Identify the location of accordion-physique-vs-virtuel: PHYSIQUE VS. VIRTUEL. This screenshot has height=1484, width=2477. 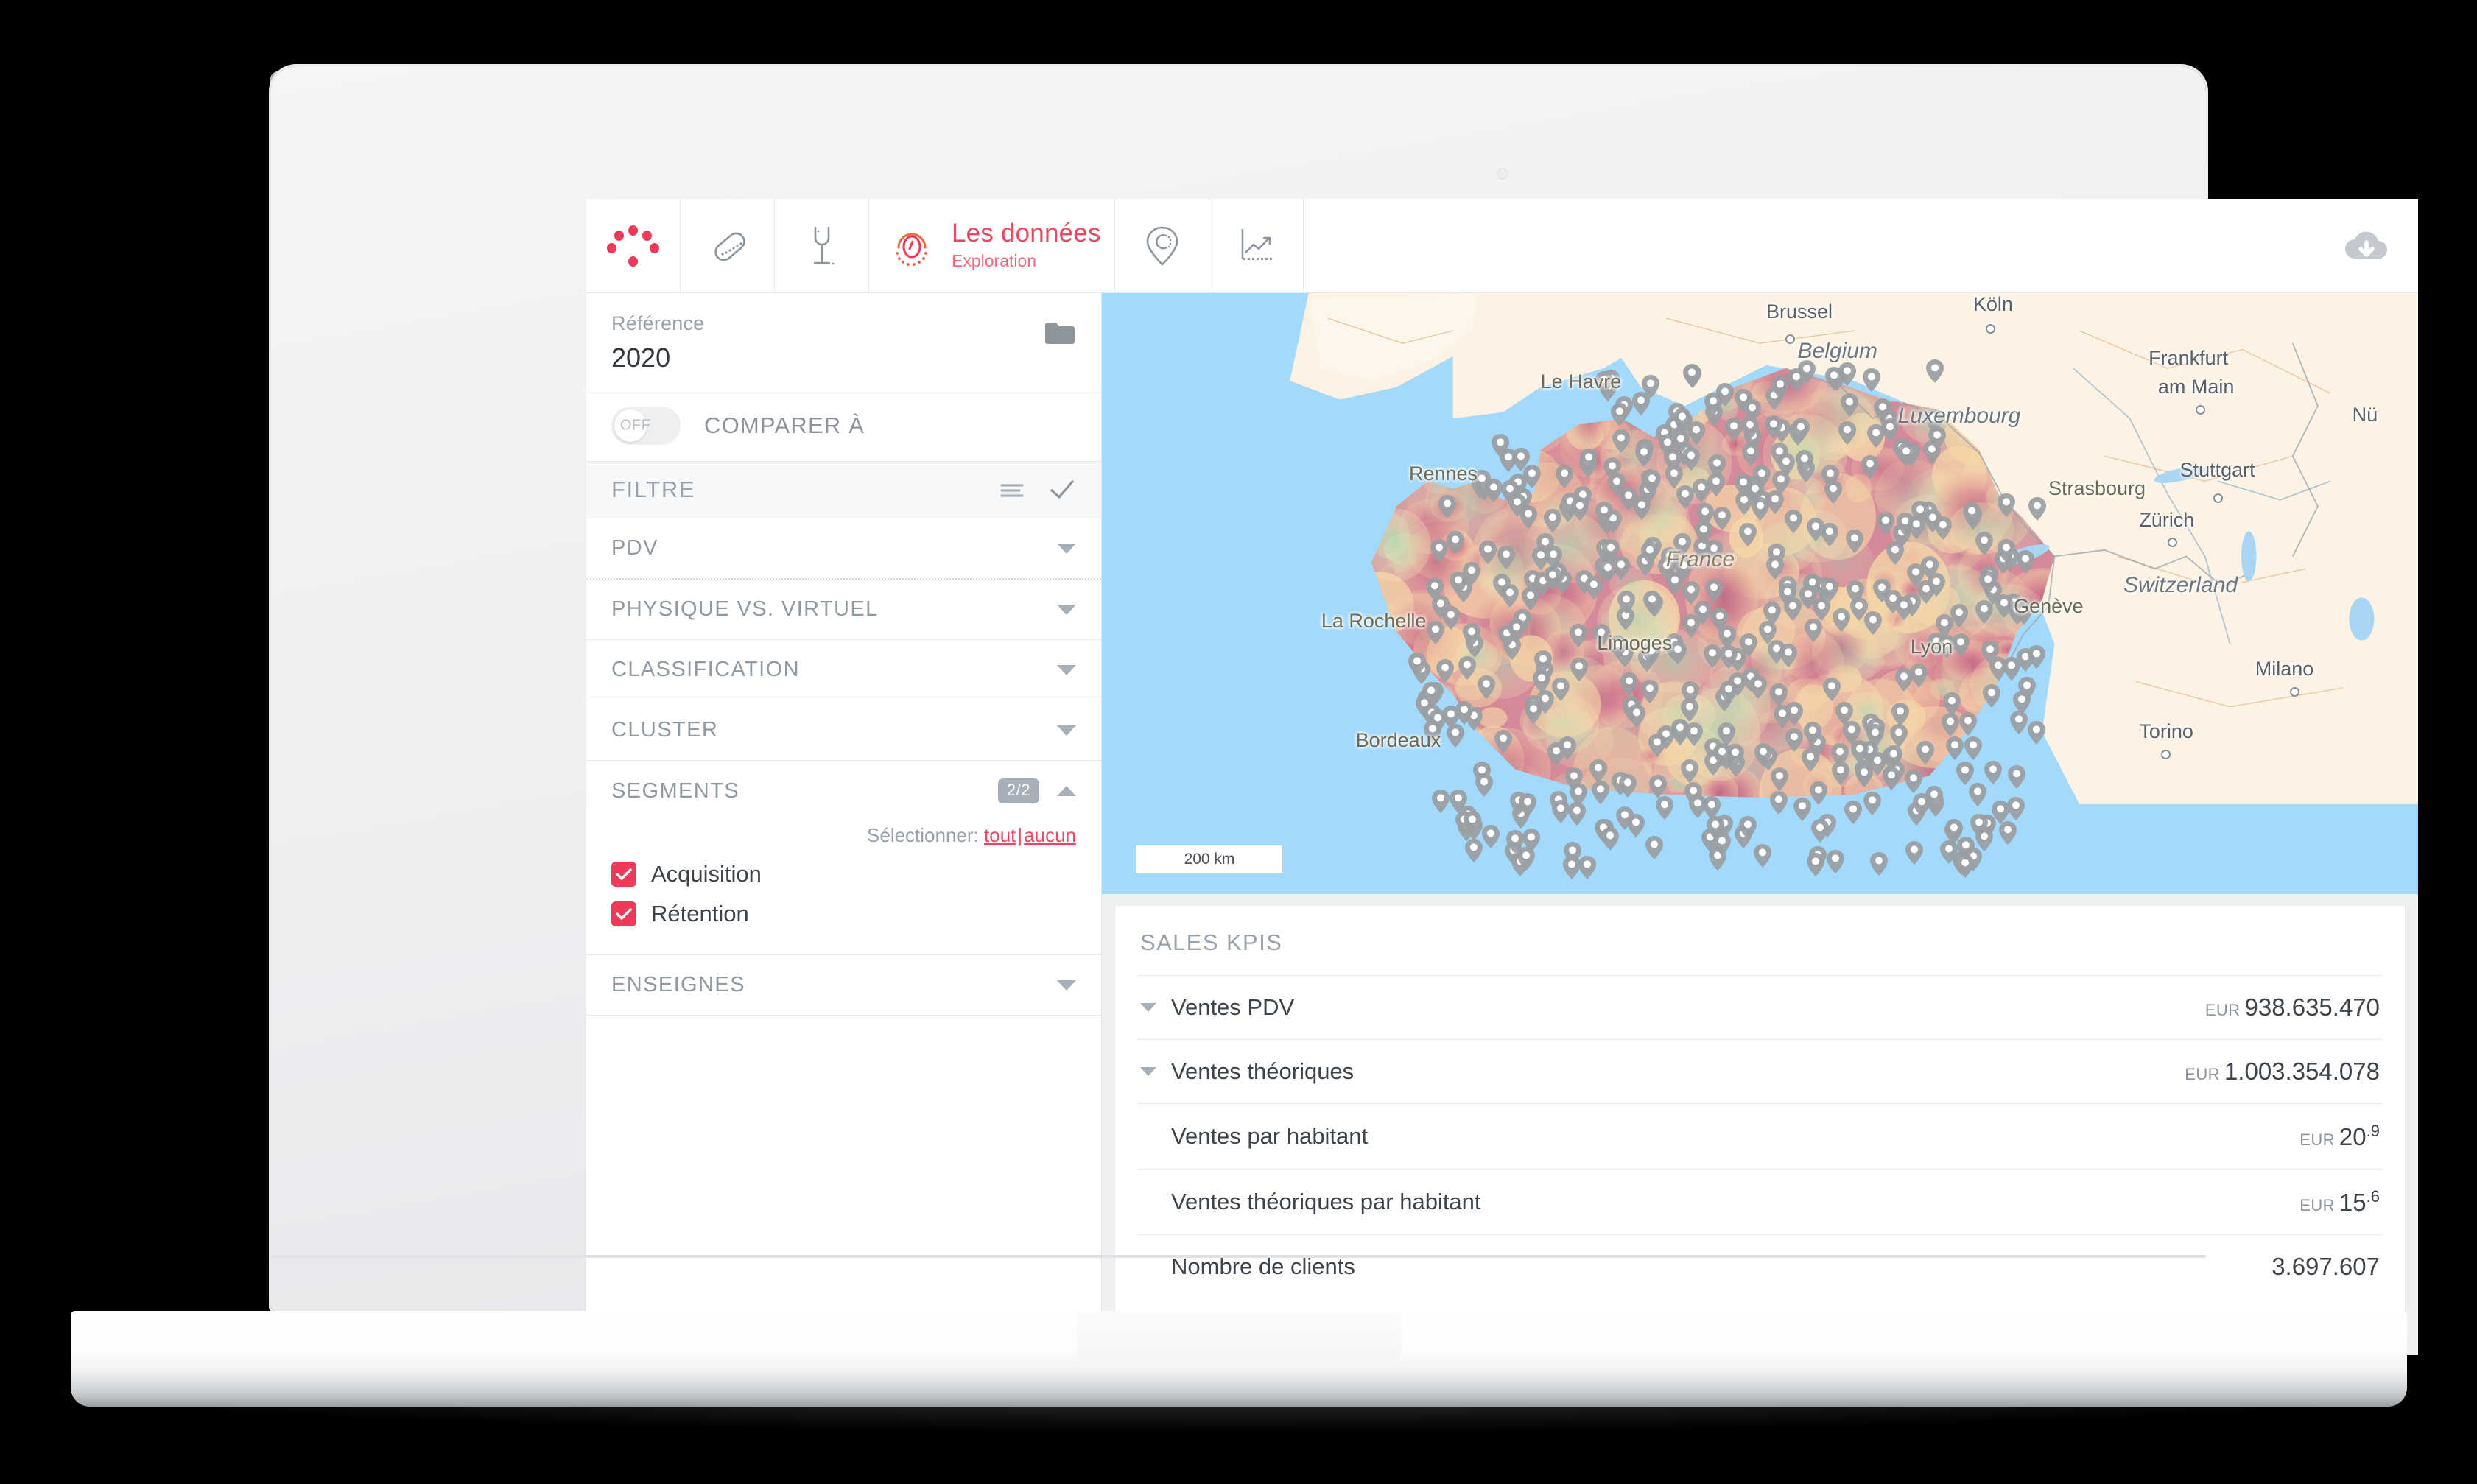
(844, 610).